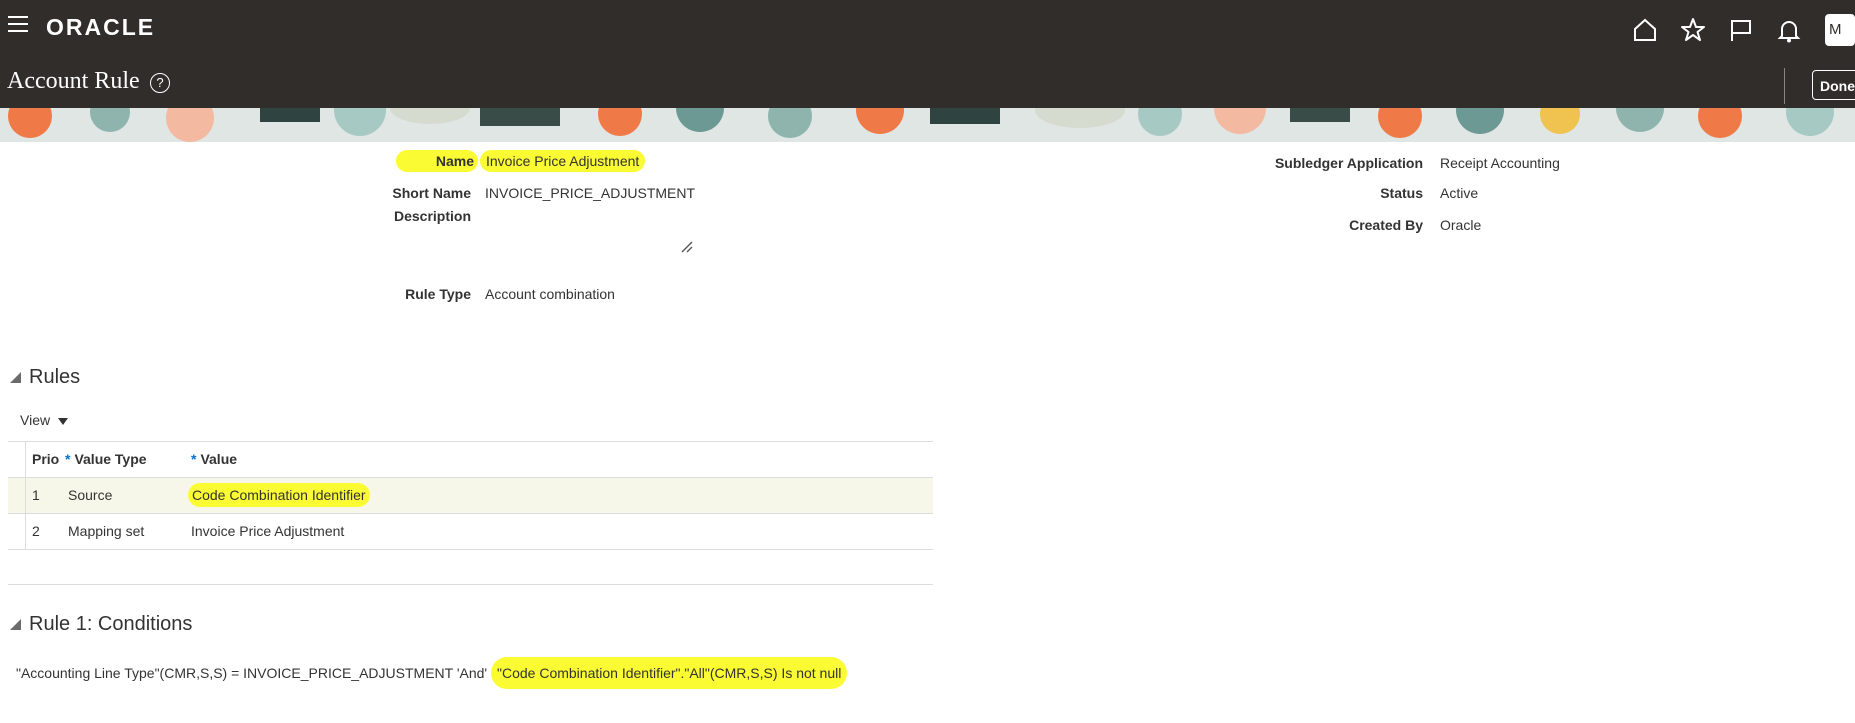 Image resolution: width=1855 pixels, height=723 pixels. Describe the element at coordinates (927, 125) in the screenshot. I see `decorative-banner` at that location.